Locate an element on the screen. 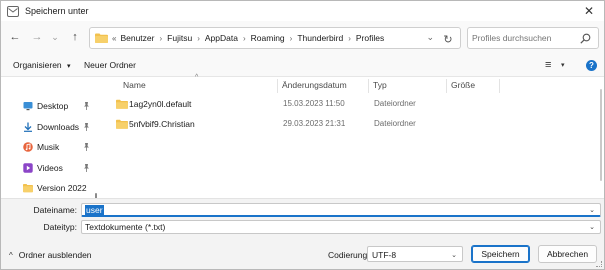 The height and width of the screenshot is (270, 605). file-type: Dateiordner is located at coordinates (395, 123).